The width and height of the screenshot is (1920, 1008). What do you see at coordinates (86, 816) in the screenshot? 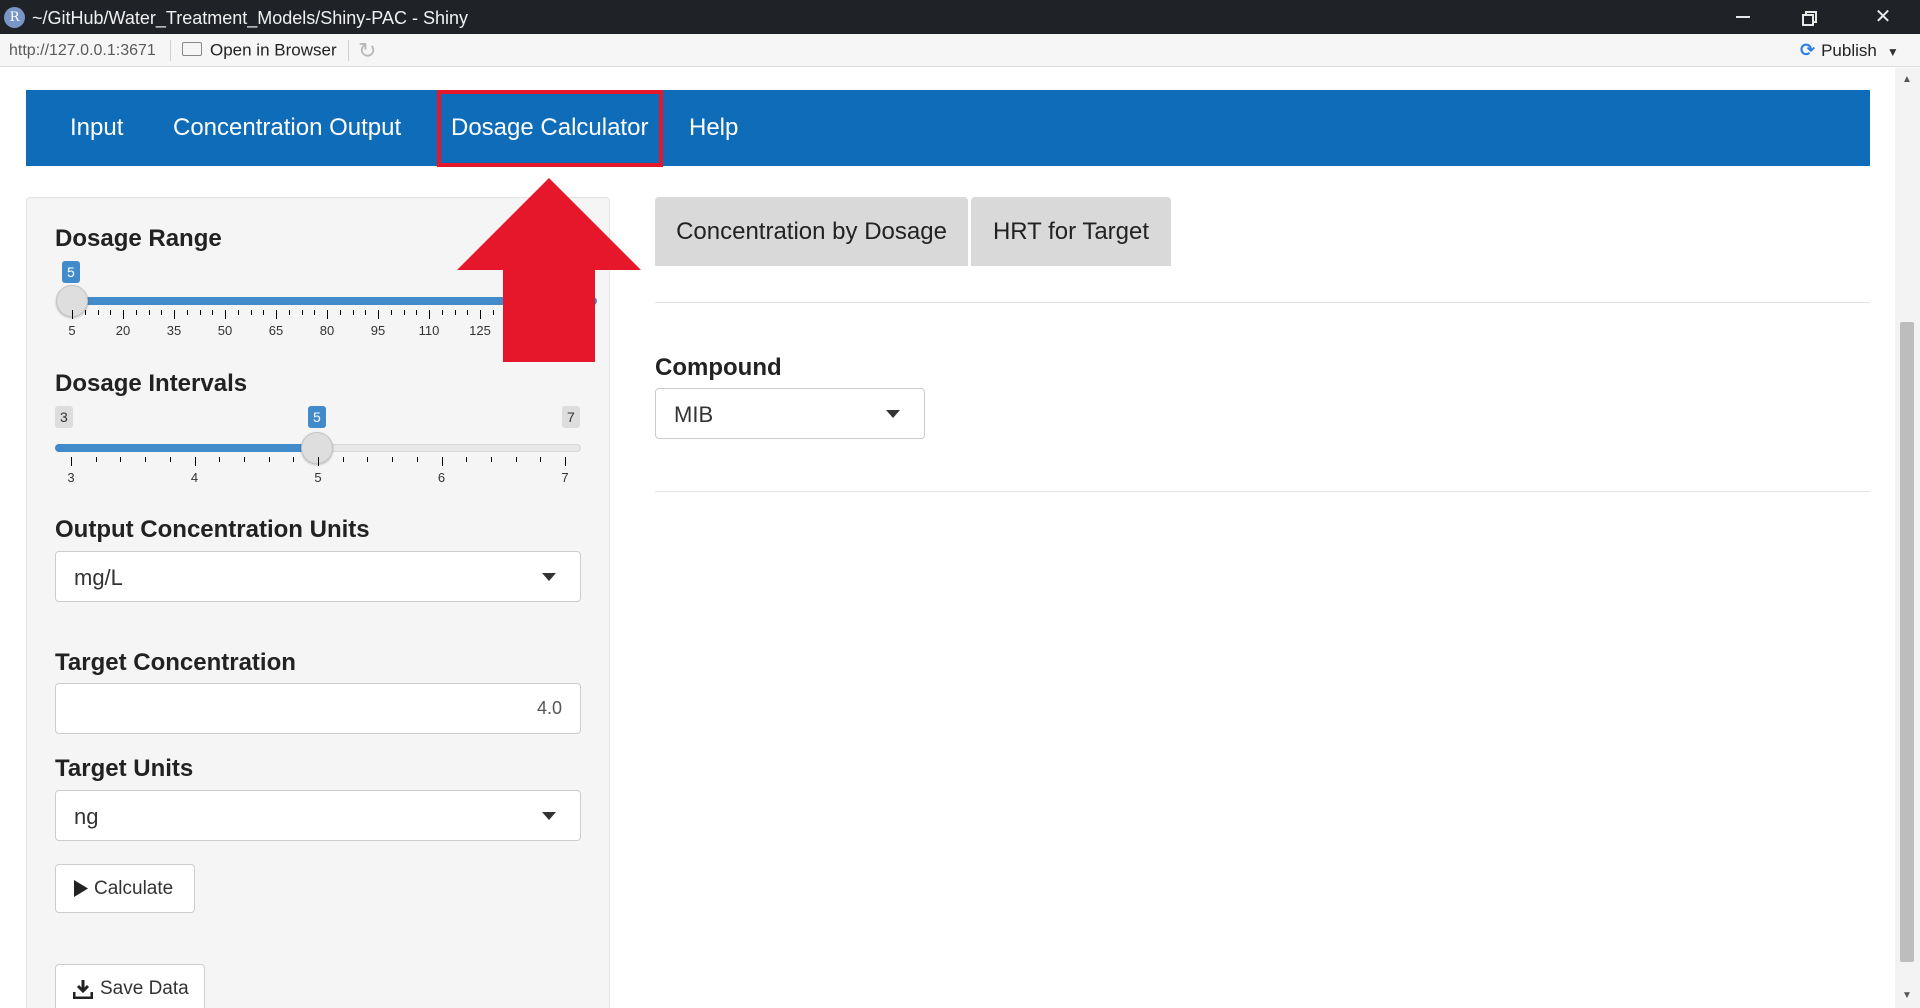
I see `target-units-value: ng` at bounding box center [86, 816].